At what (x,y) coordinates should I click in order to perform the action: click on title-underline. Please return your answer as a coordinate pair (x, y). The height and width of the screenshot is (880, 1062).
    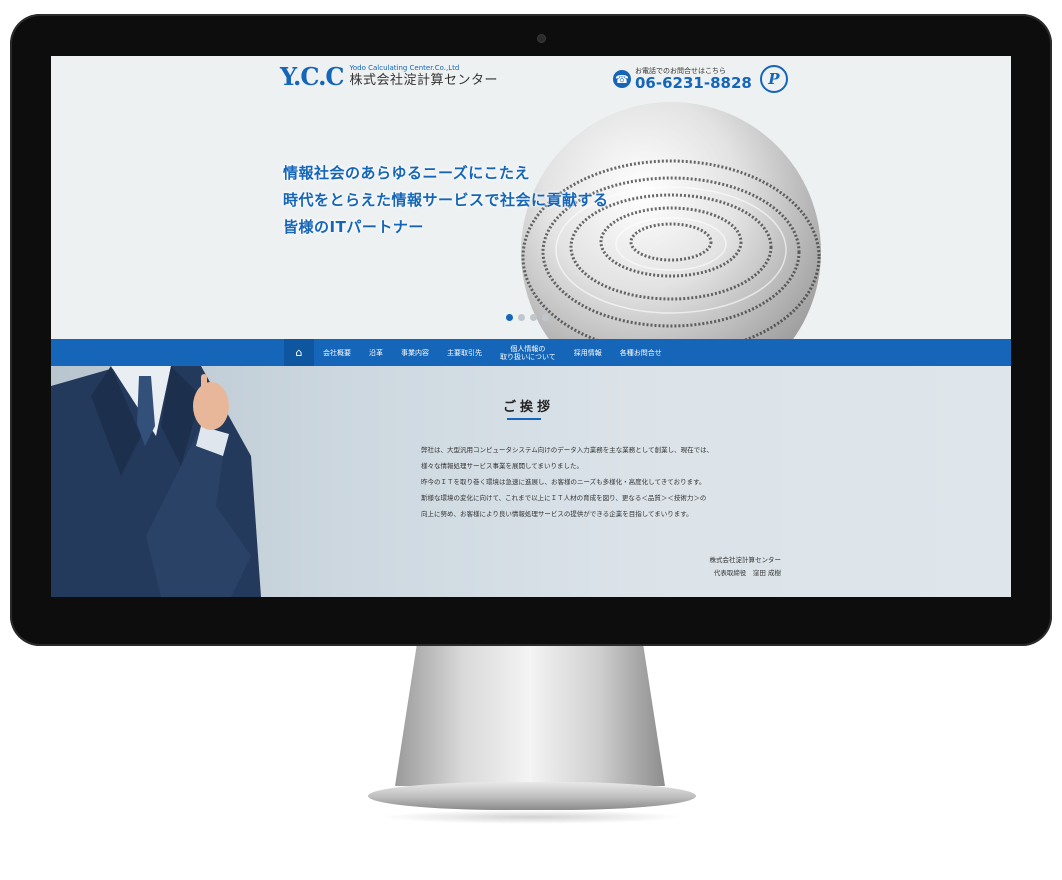
    Looking at the image, I should click on (524, 419).